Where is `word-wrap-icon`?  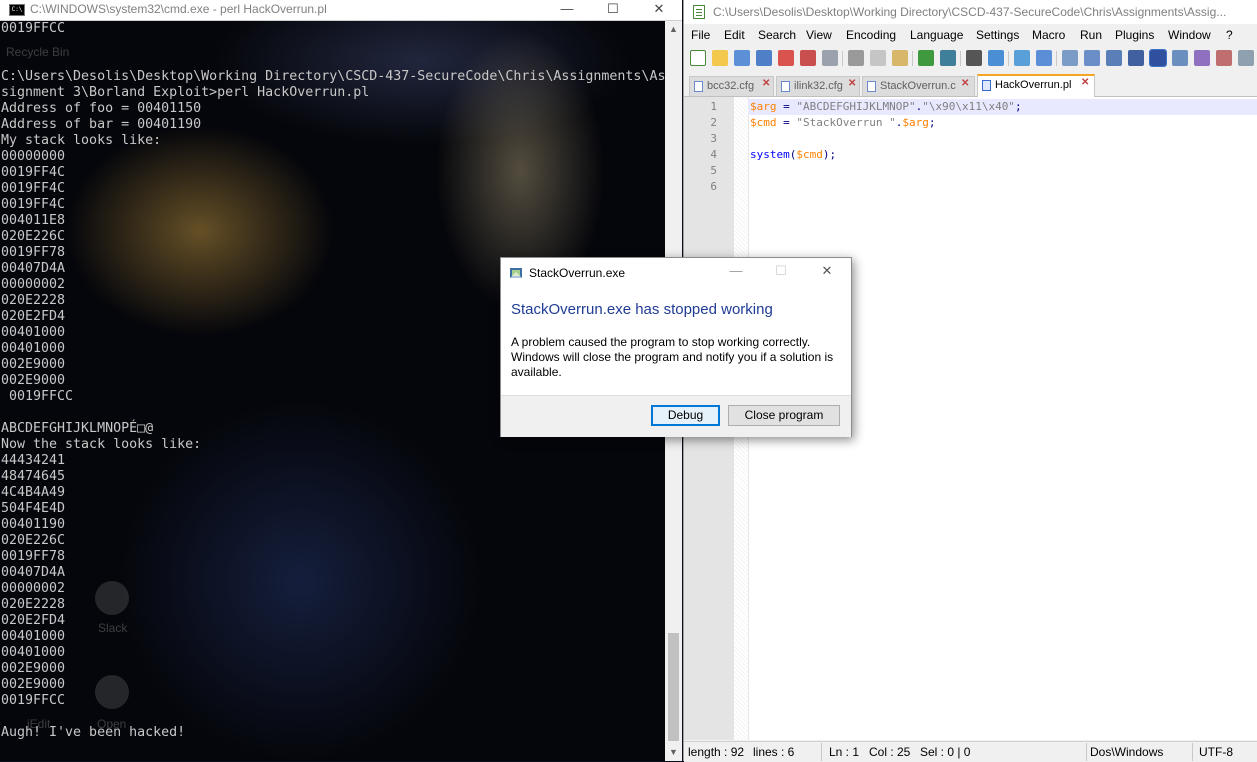 word-wrap-icon is located at coordinates (1114, 58).